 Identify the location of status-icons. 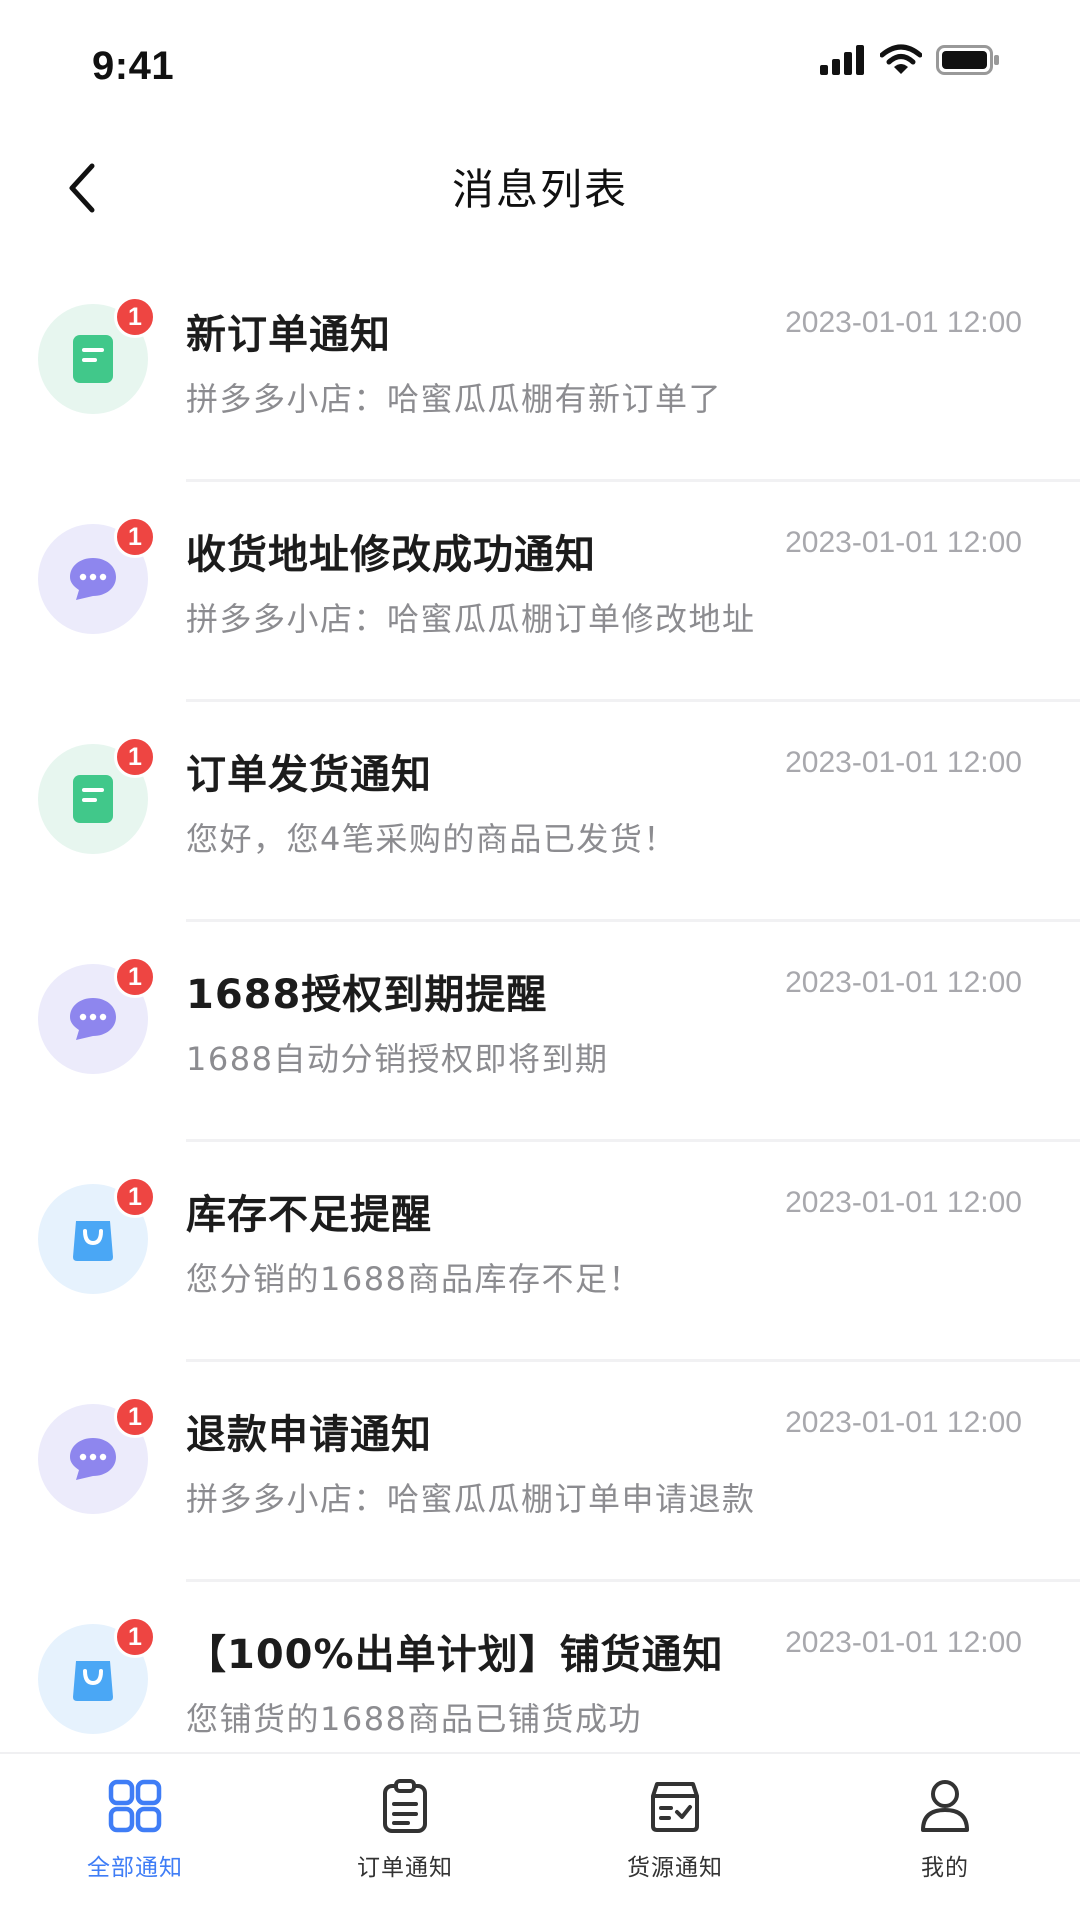
(910, 60).